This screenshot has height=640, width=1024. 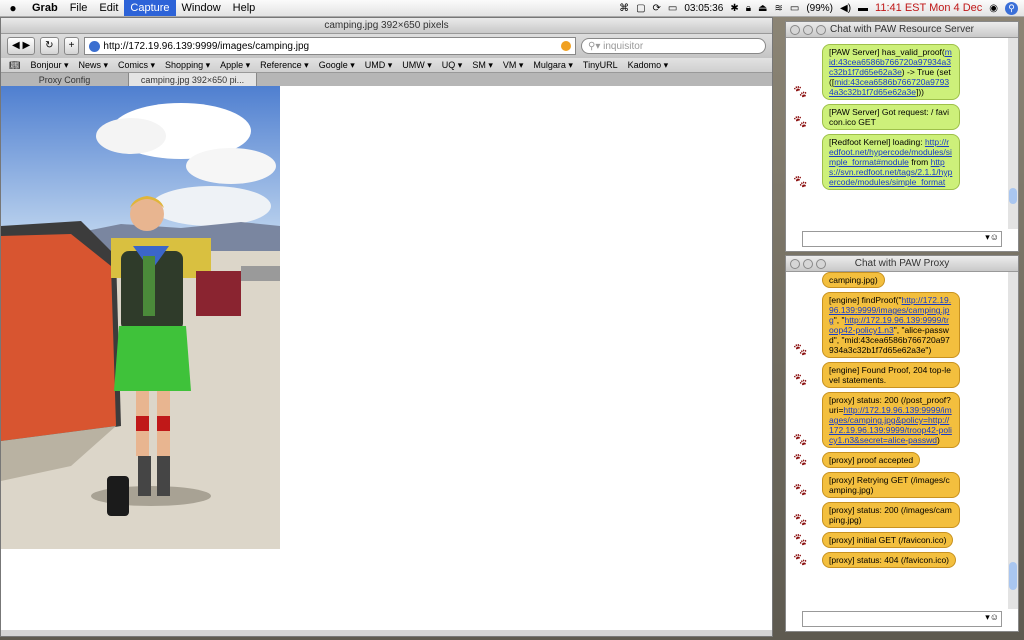 What do you see at coordinates (79, 8) in the screenshot?
I see `menu-file: File` at bounding box center [79, 8].